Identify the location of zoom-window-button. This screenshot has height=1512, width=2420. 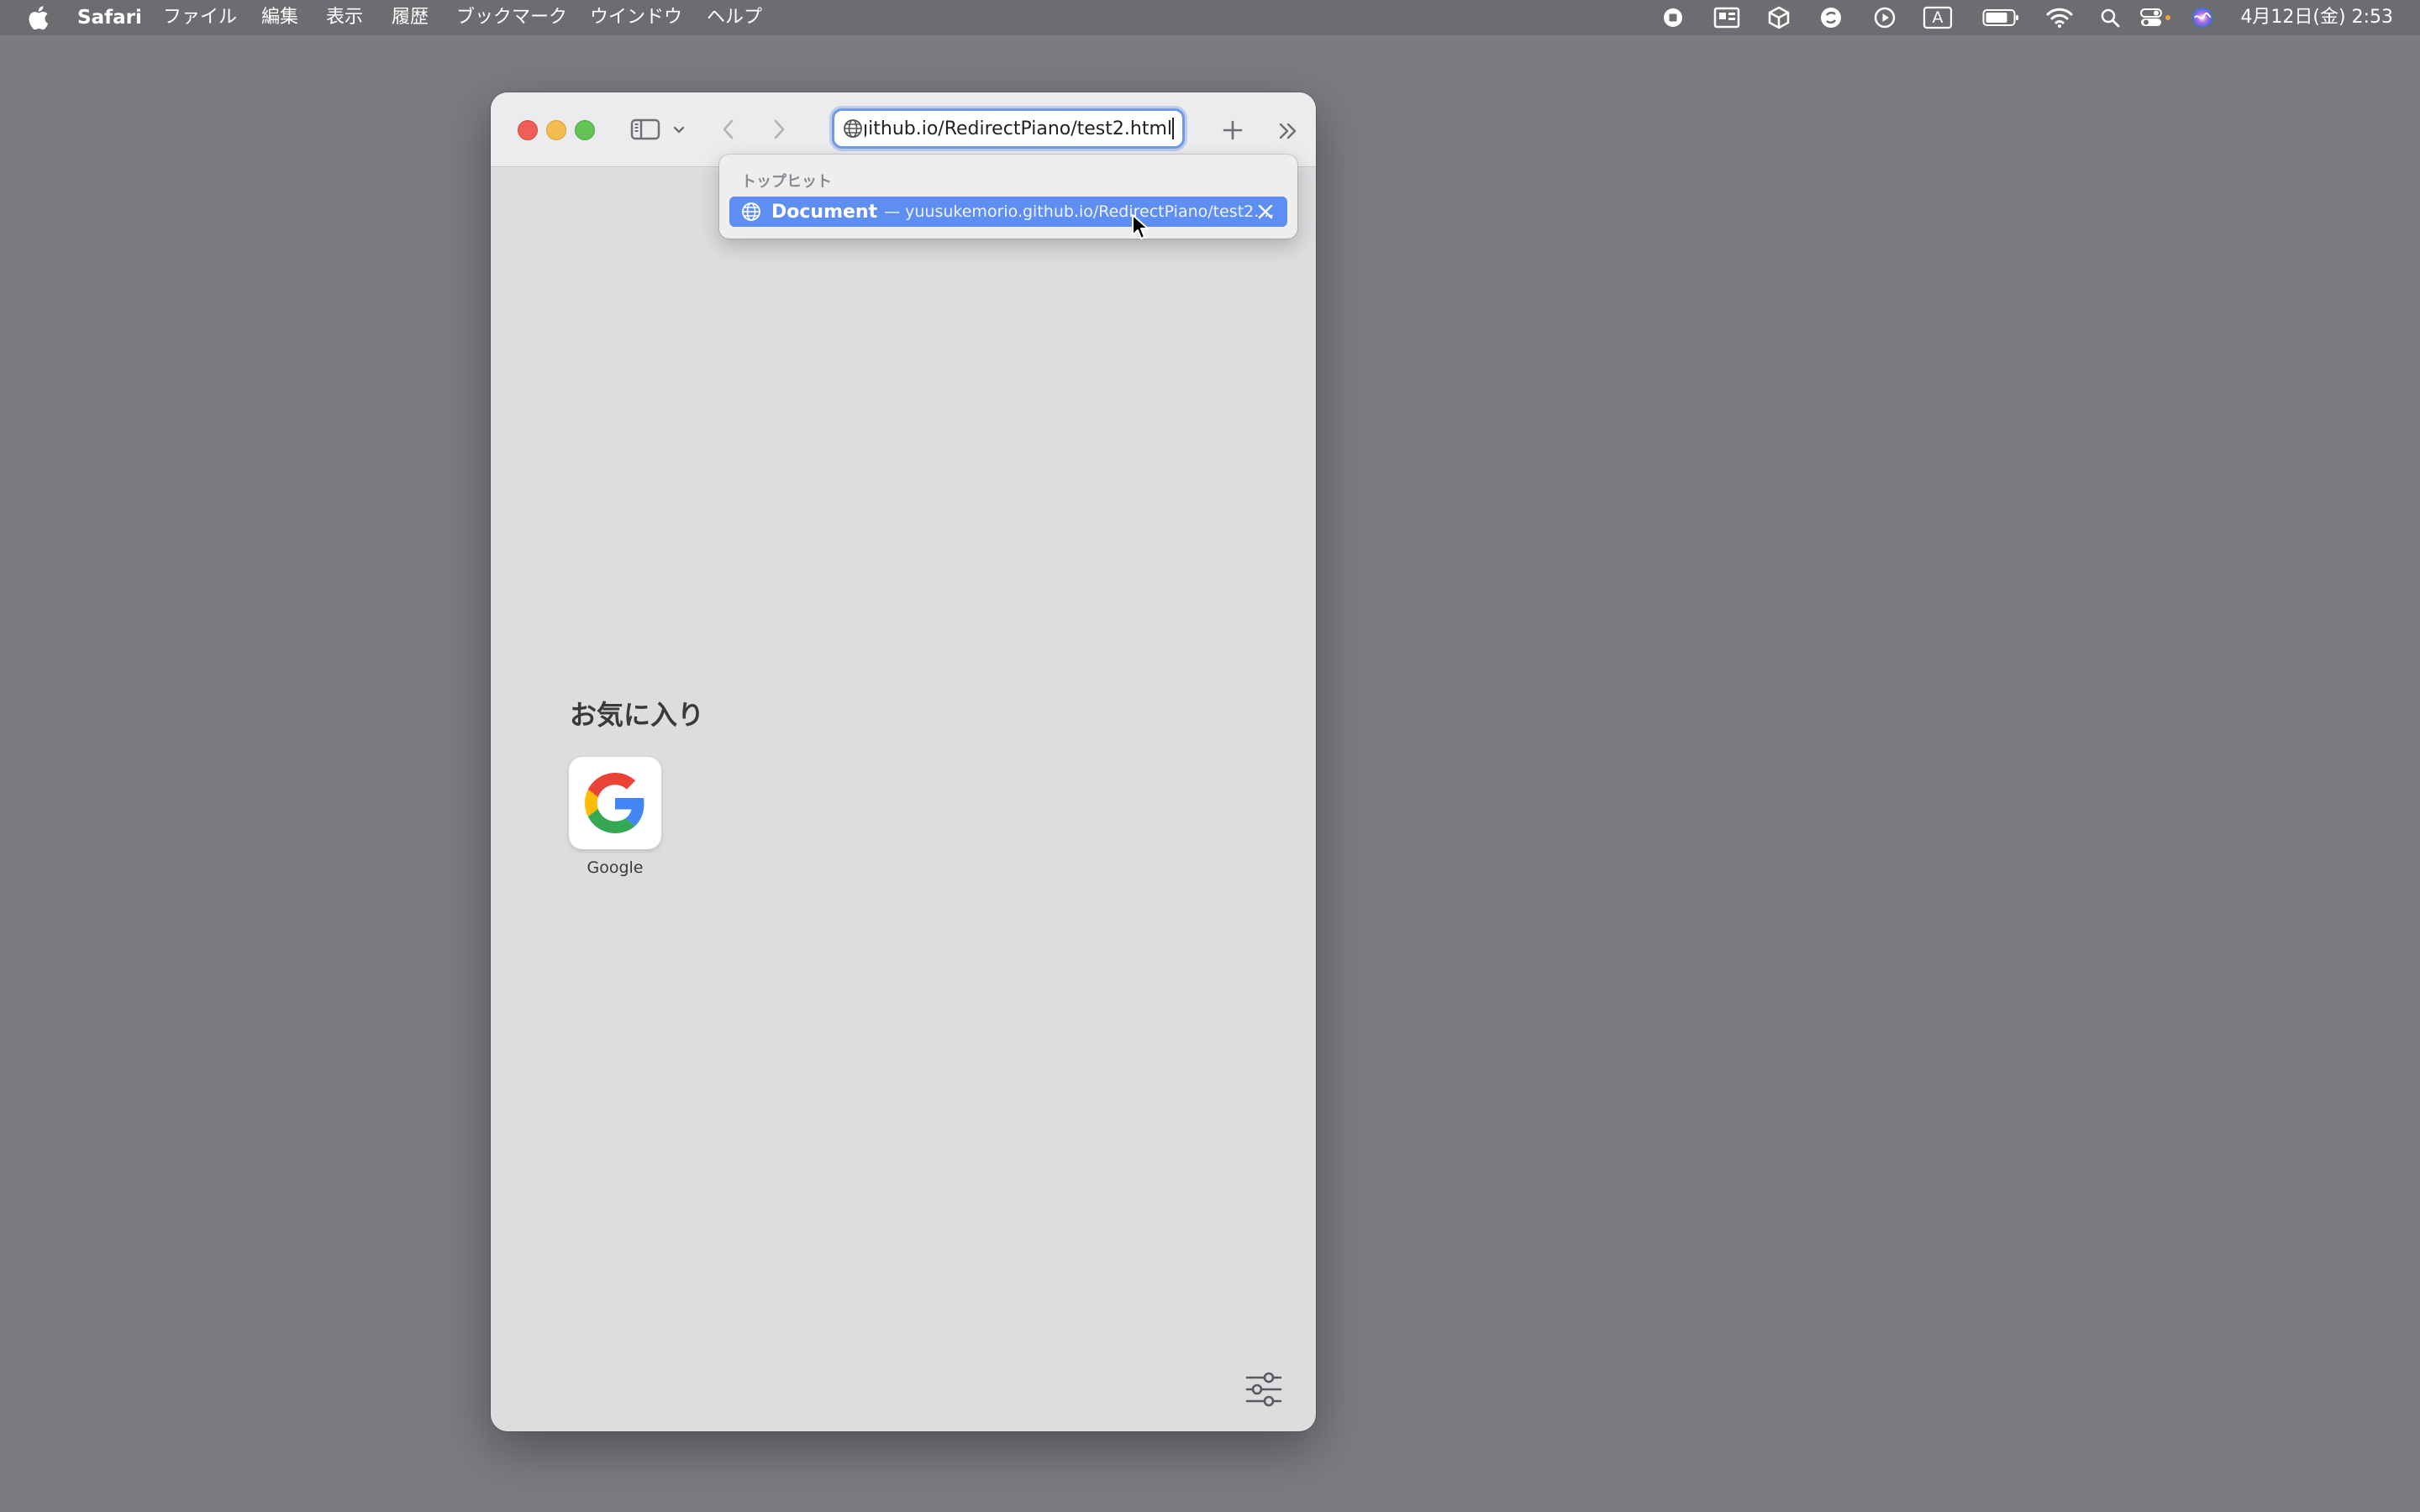
(585, 130).